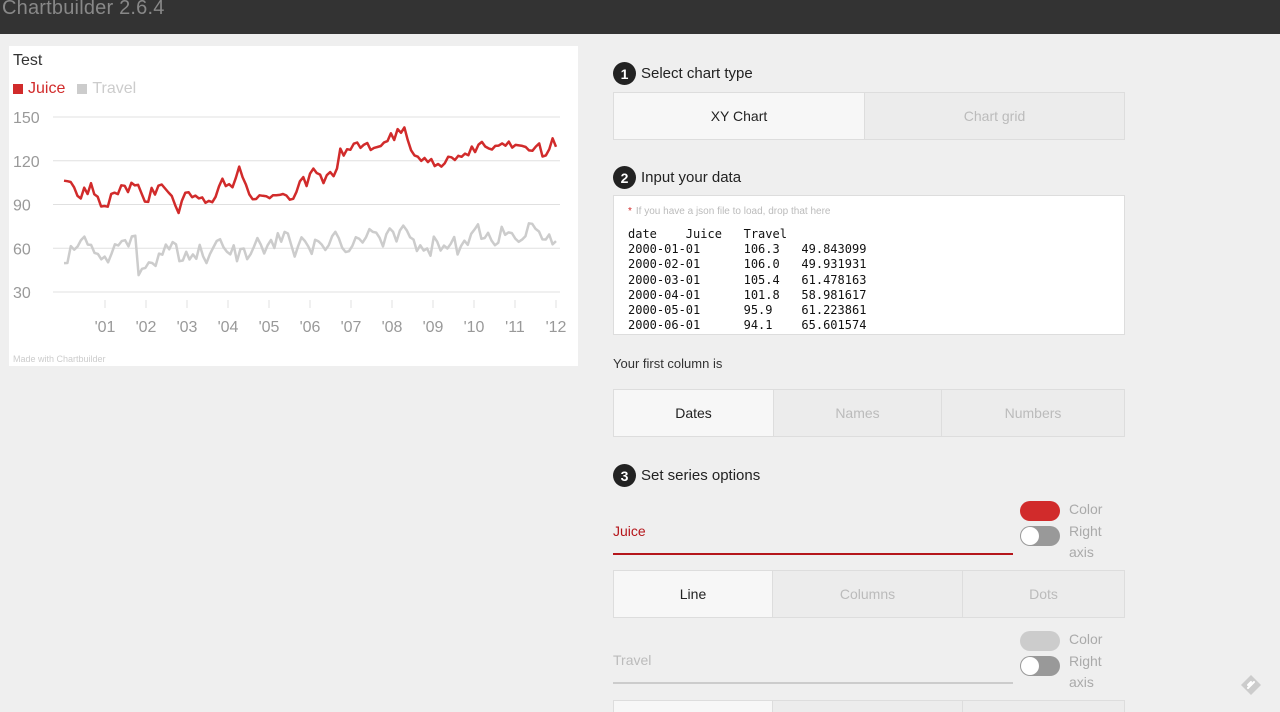 This screenshot has height=712, width=1280. I want to click on series-name-input-juice: Juice, so click(813, 532).